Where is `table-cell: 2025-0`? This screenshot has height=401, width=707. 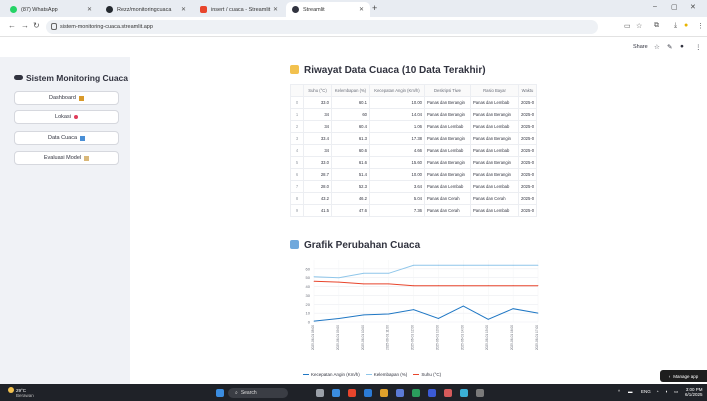
table-cell: 2025-0 is located at coordinates (527, 210).